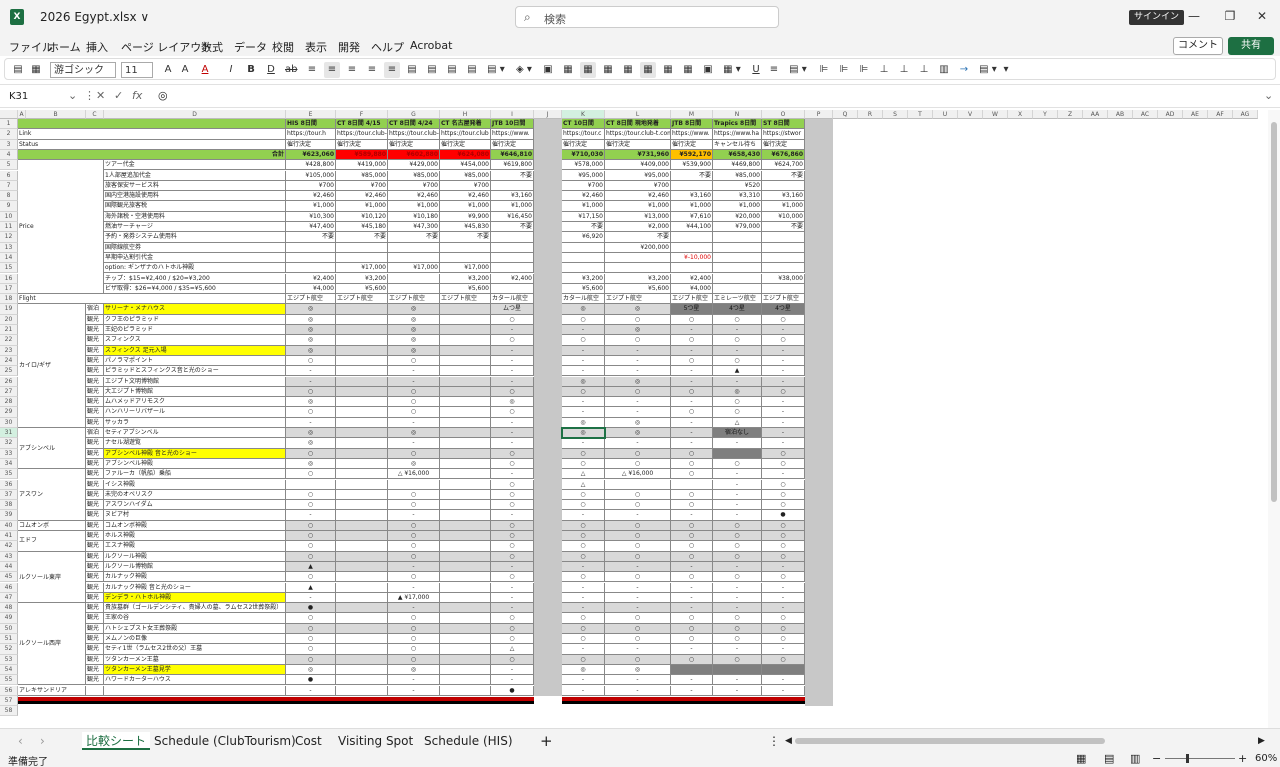 The width and height of the screenshot is (1280, 767). I want to click on zoom-level: 60%, so click(1266, 758).